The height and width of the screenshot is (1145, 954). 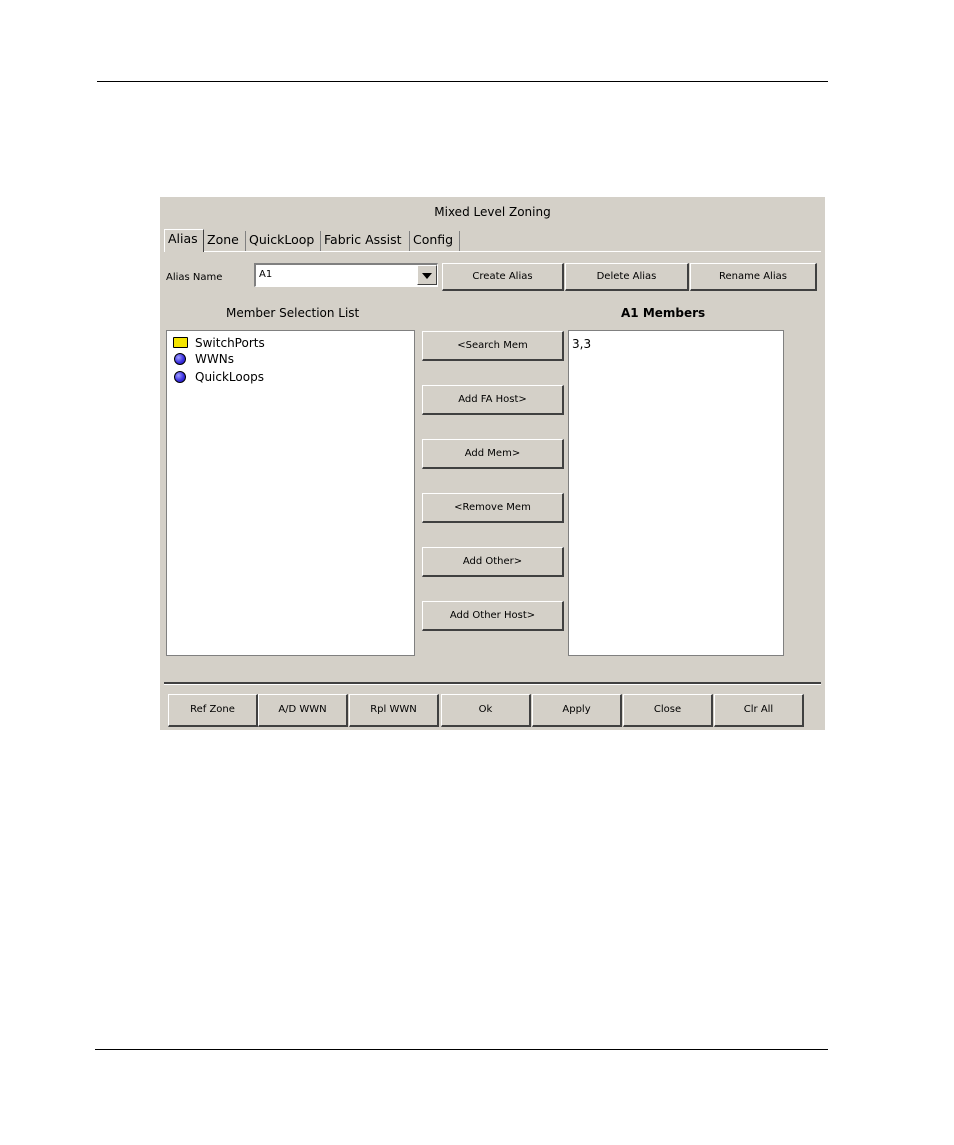 I want to click on alias-name-combo: A1, so click(x=346, y=275).